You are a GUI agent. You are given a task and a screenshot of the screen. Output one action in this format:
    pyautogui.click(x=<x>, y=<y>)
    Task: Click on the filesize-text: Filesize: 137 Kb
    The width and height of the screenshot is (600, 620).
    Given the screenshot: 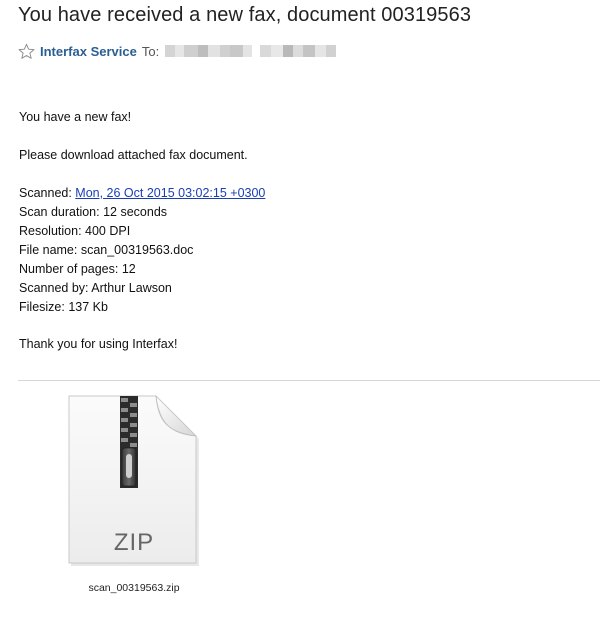 What is the action you would take?
    pyautogui.click(x=63, y=307)
    